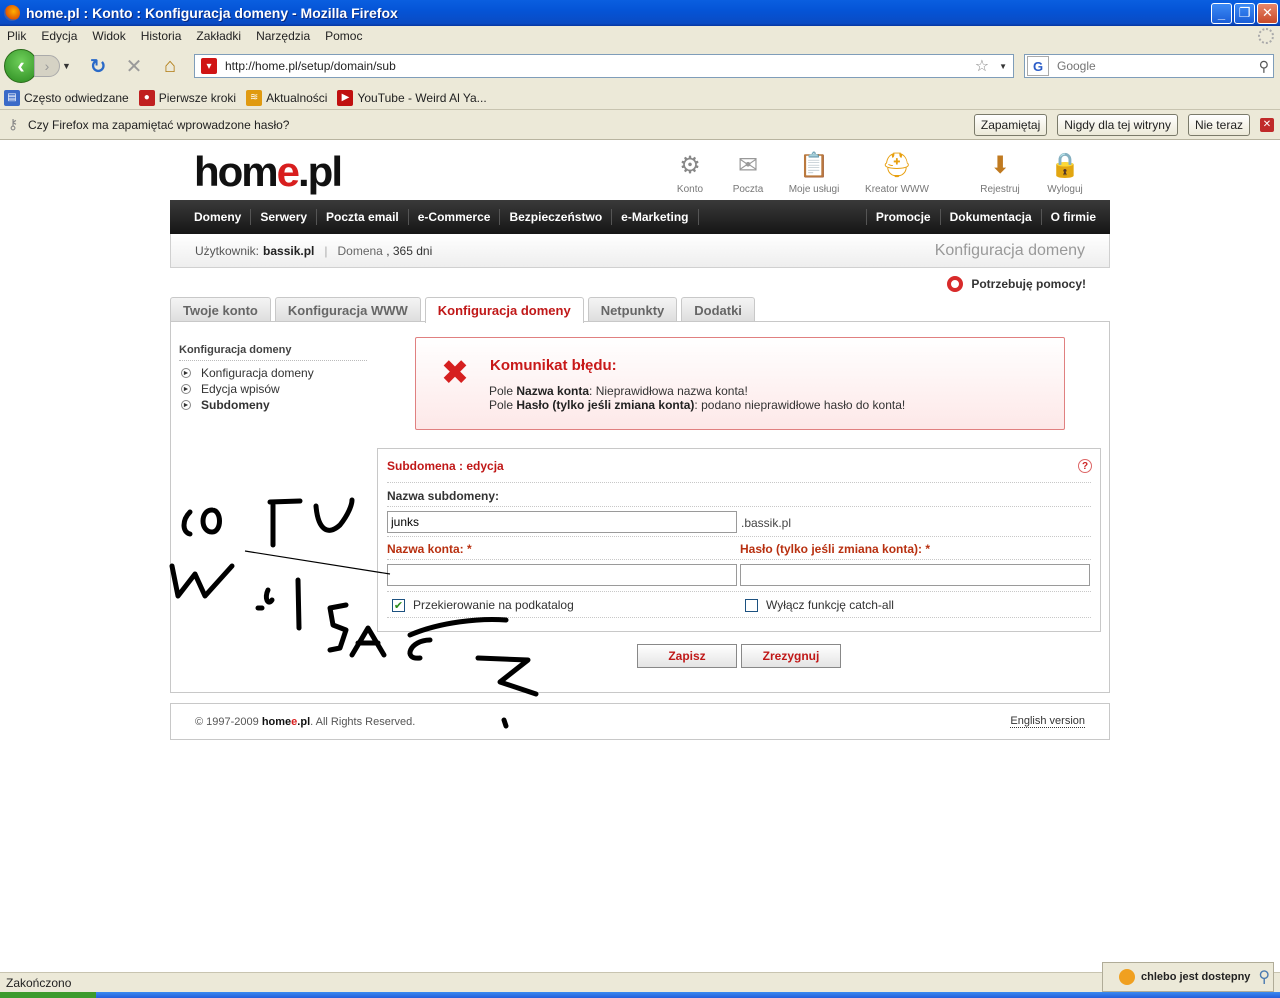  Describe the element at coordinates (17, 36) in the screenshot. I see `menu-file: Plik` at that location.